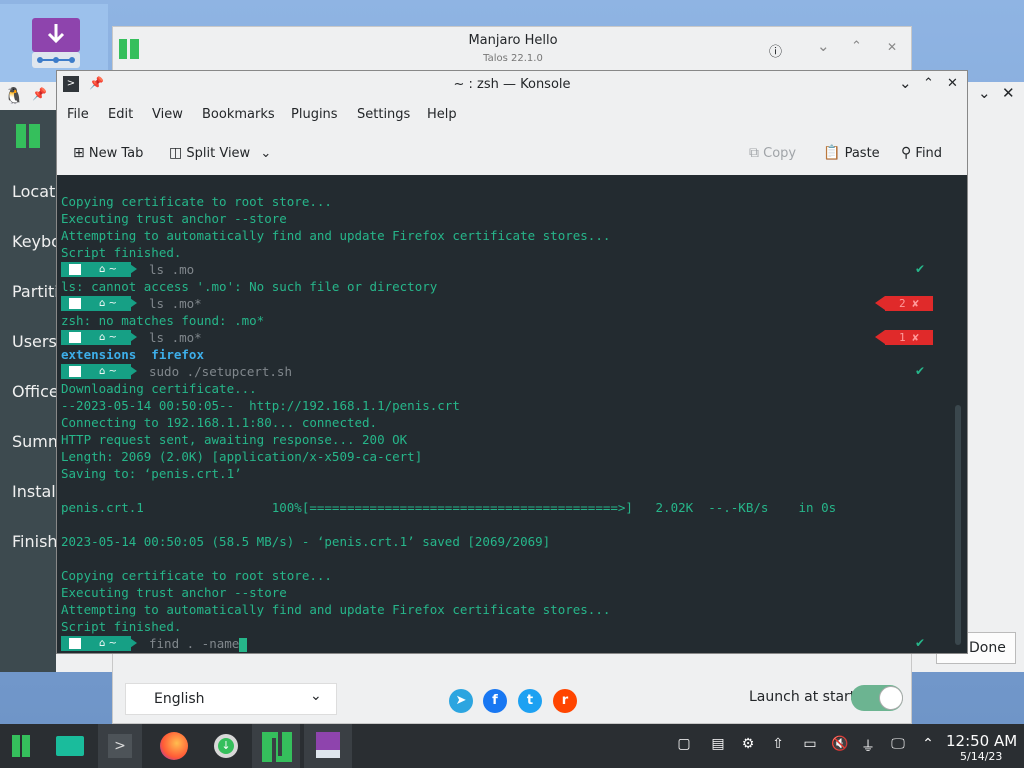 This screenshot has height=768, width=1024. I want to click on upload-icon: ⇧, so click(778, 744).